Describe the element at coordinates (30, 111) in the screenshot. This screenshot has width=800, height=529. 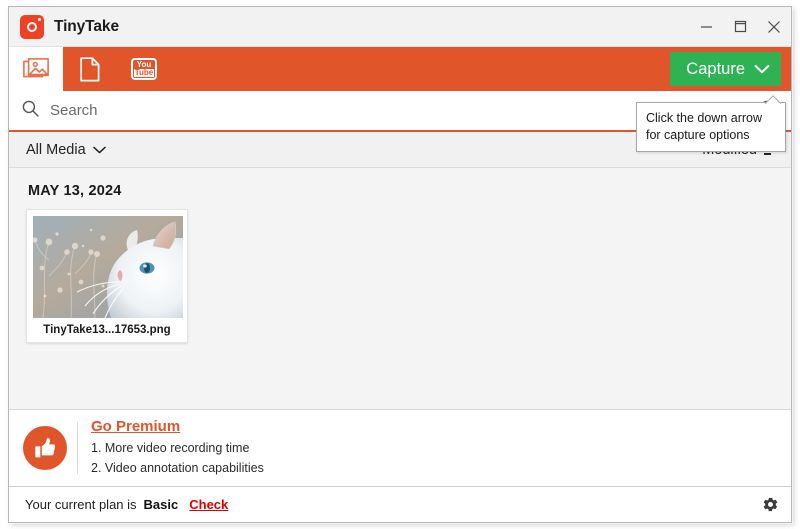
I see `search-icon` at that location.